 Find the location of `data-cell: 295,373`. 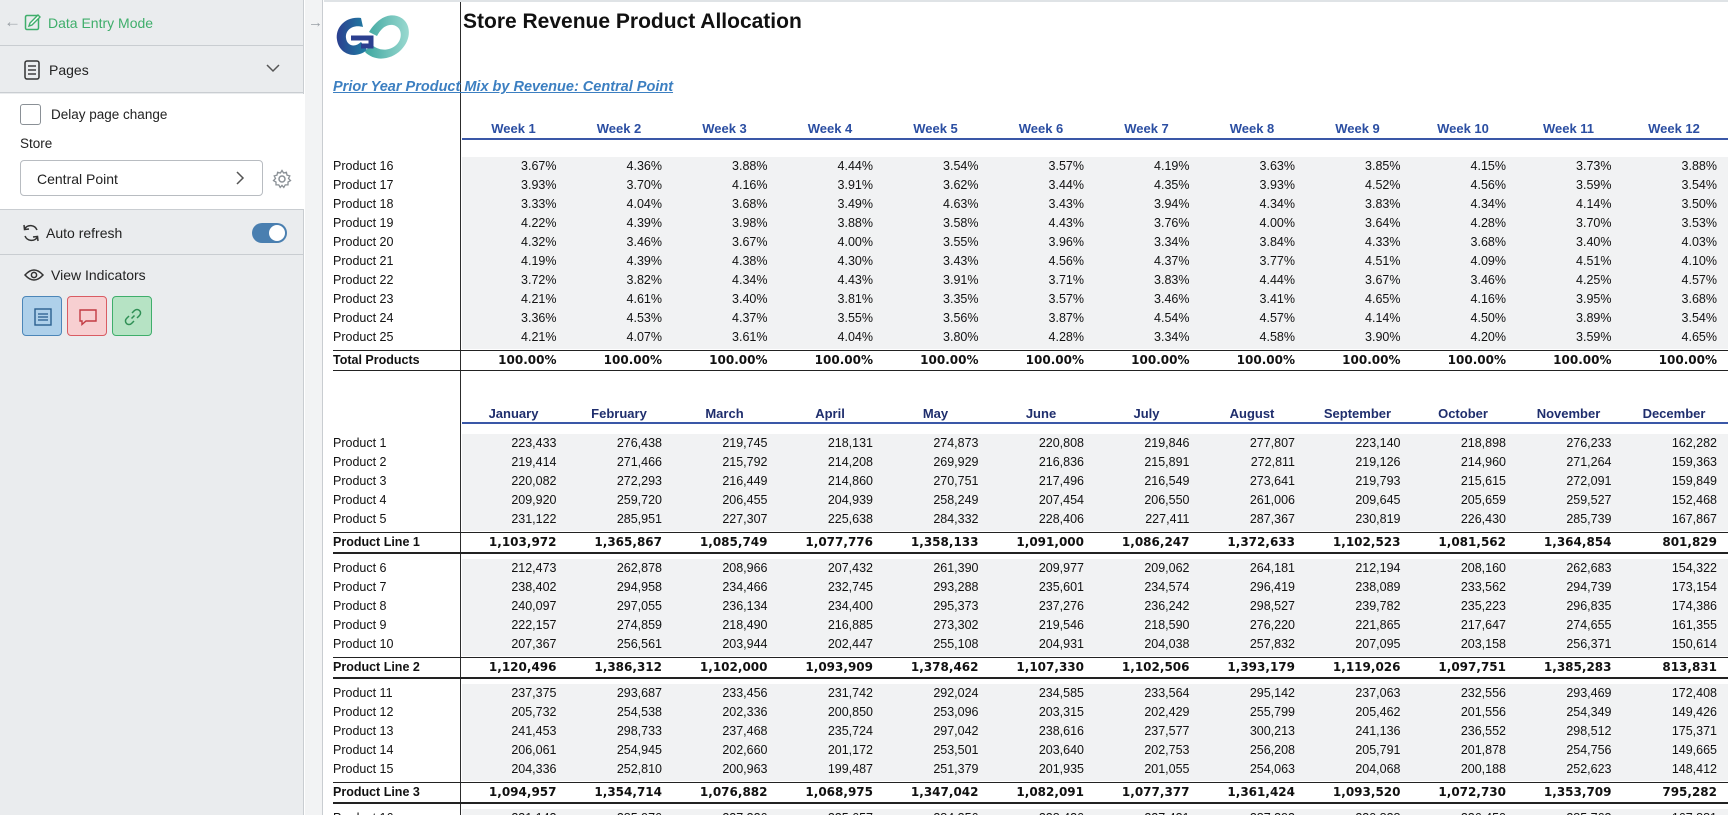

data-cell: 295,373 is located at coordinates (928, 606).